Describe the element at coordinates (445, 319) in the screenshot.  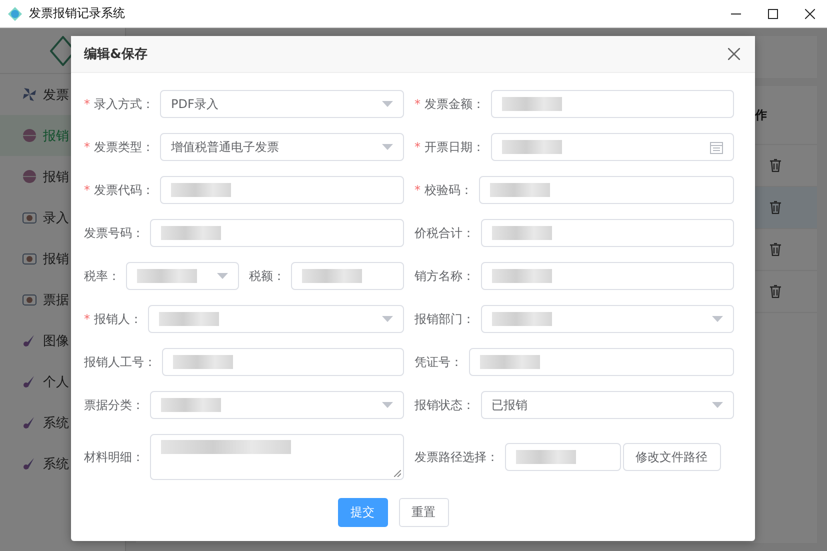
I see `field-label: 报销部门：` at that location.